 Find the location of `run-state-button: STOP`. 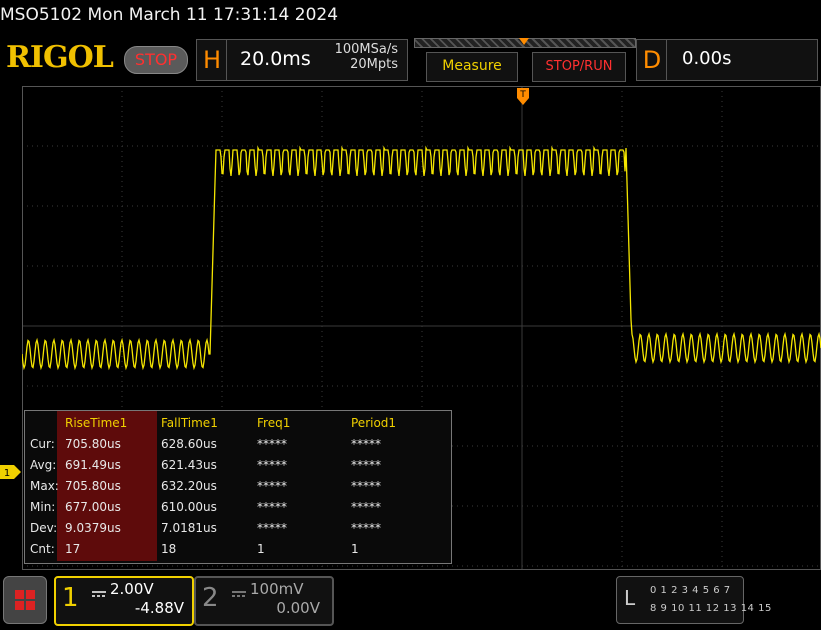

run-state-button: STOP is located at coordinates (156, 60).